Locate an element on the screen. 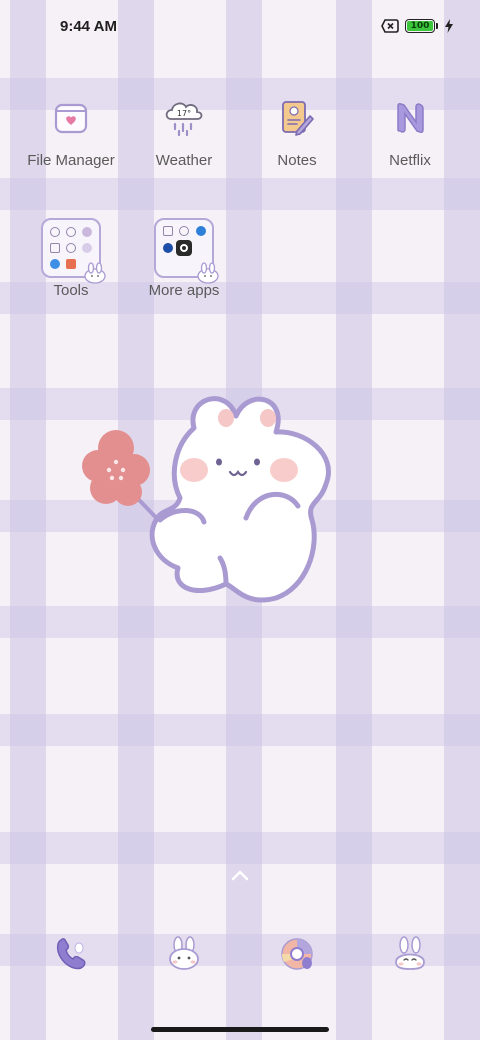 Image resolution: width=480 pixels, height=1040 pixels. bunny-messages-icon is located at coordinates (184, 953).